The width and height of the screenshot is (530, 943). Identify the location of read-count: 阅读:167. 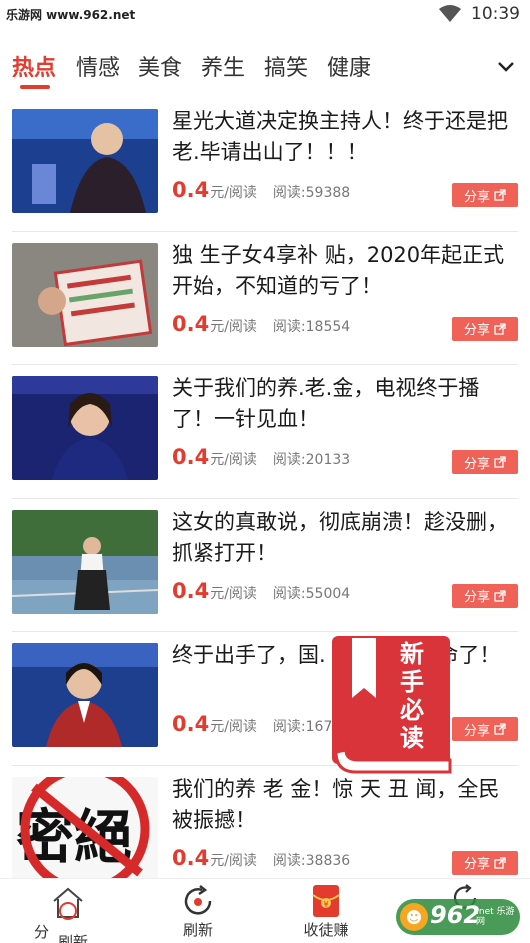
(302, 727).